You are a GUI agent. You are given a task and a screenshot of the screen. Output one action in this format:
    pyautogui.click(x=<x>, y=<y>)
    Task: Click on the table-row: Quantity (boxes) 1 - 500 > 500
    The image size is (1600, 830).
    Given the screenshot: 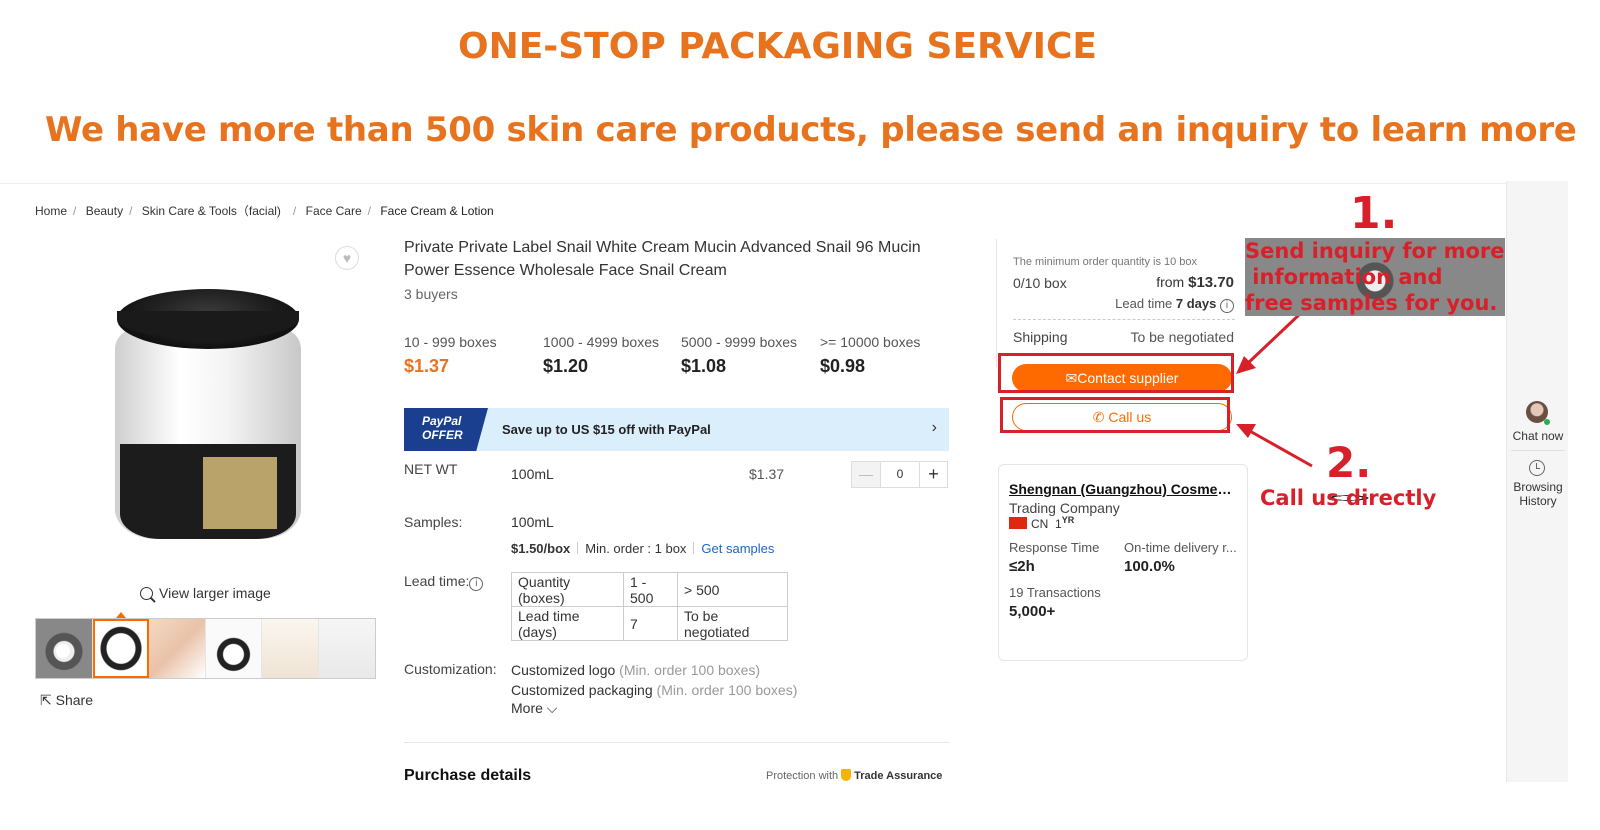 What is the action you would take?
    pyautogui.click(x=649, y=589)
    